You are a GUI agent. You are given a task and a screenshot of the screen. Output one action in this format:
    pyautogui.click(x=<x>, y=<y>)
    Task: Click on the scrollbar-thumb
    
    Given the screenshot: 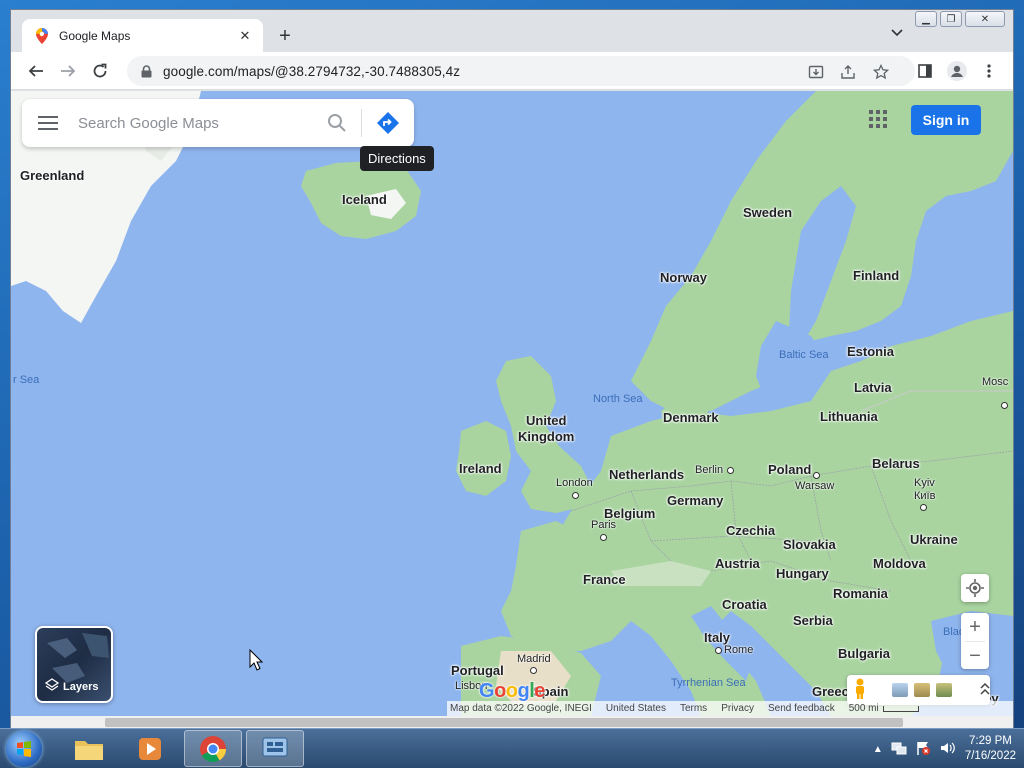 What is the action you would take?
    pyautogui.click(x=504, y=722)
    